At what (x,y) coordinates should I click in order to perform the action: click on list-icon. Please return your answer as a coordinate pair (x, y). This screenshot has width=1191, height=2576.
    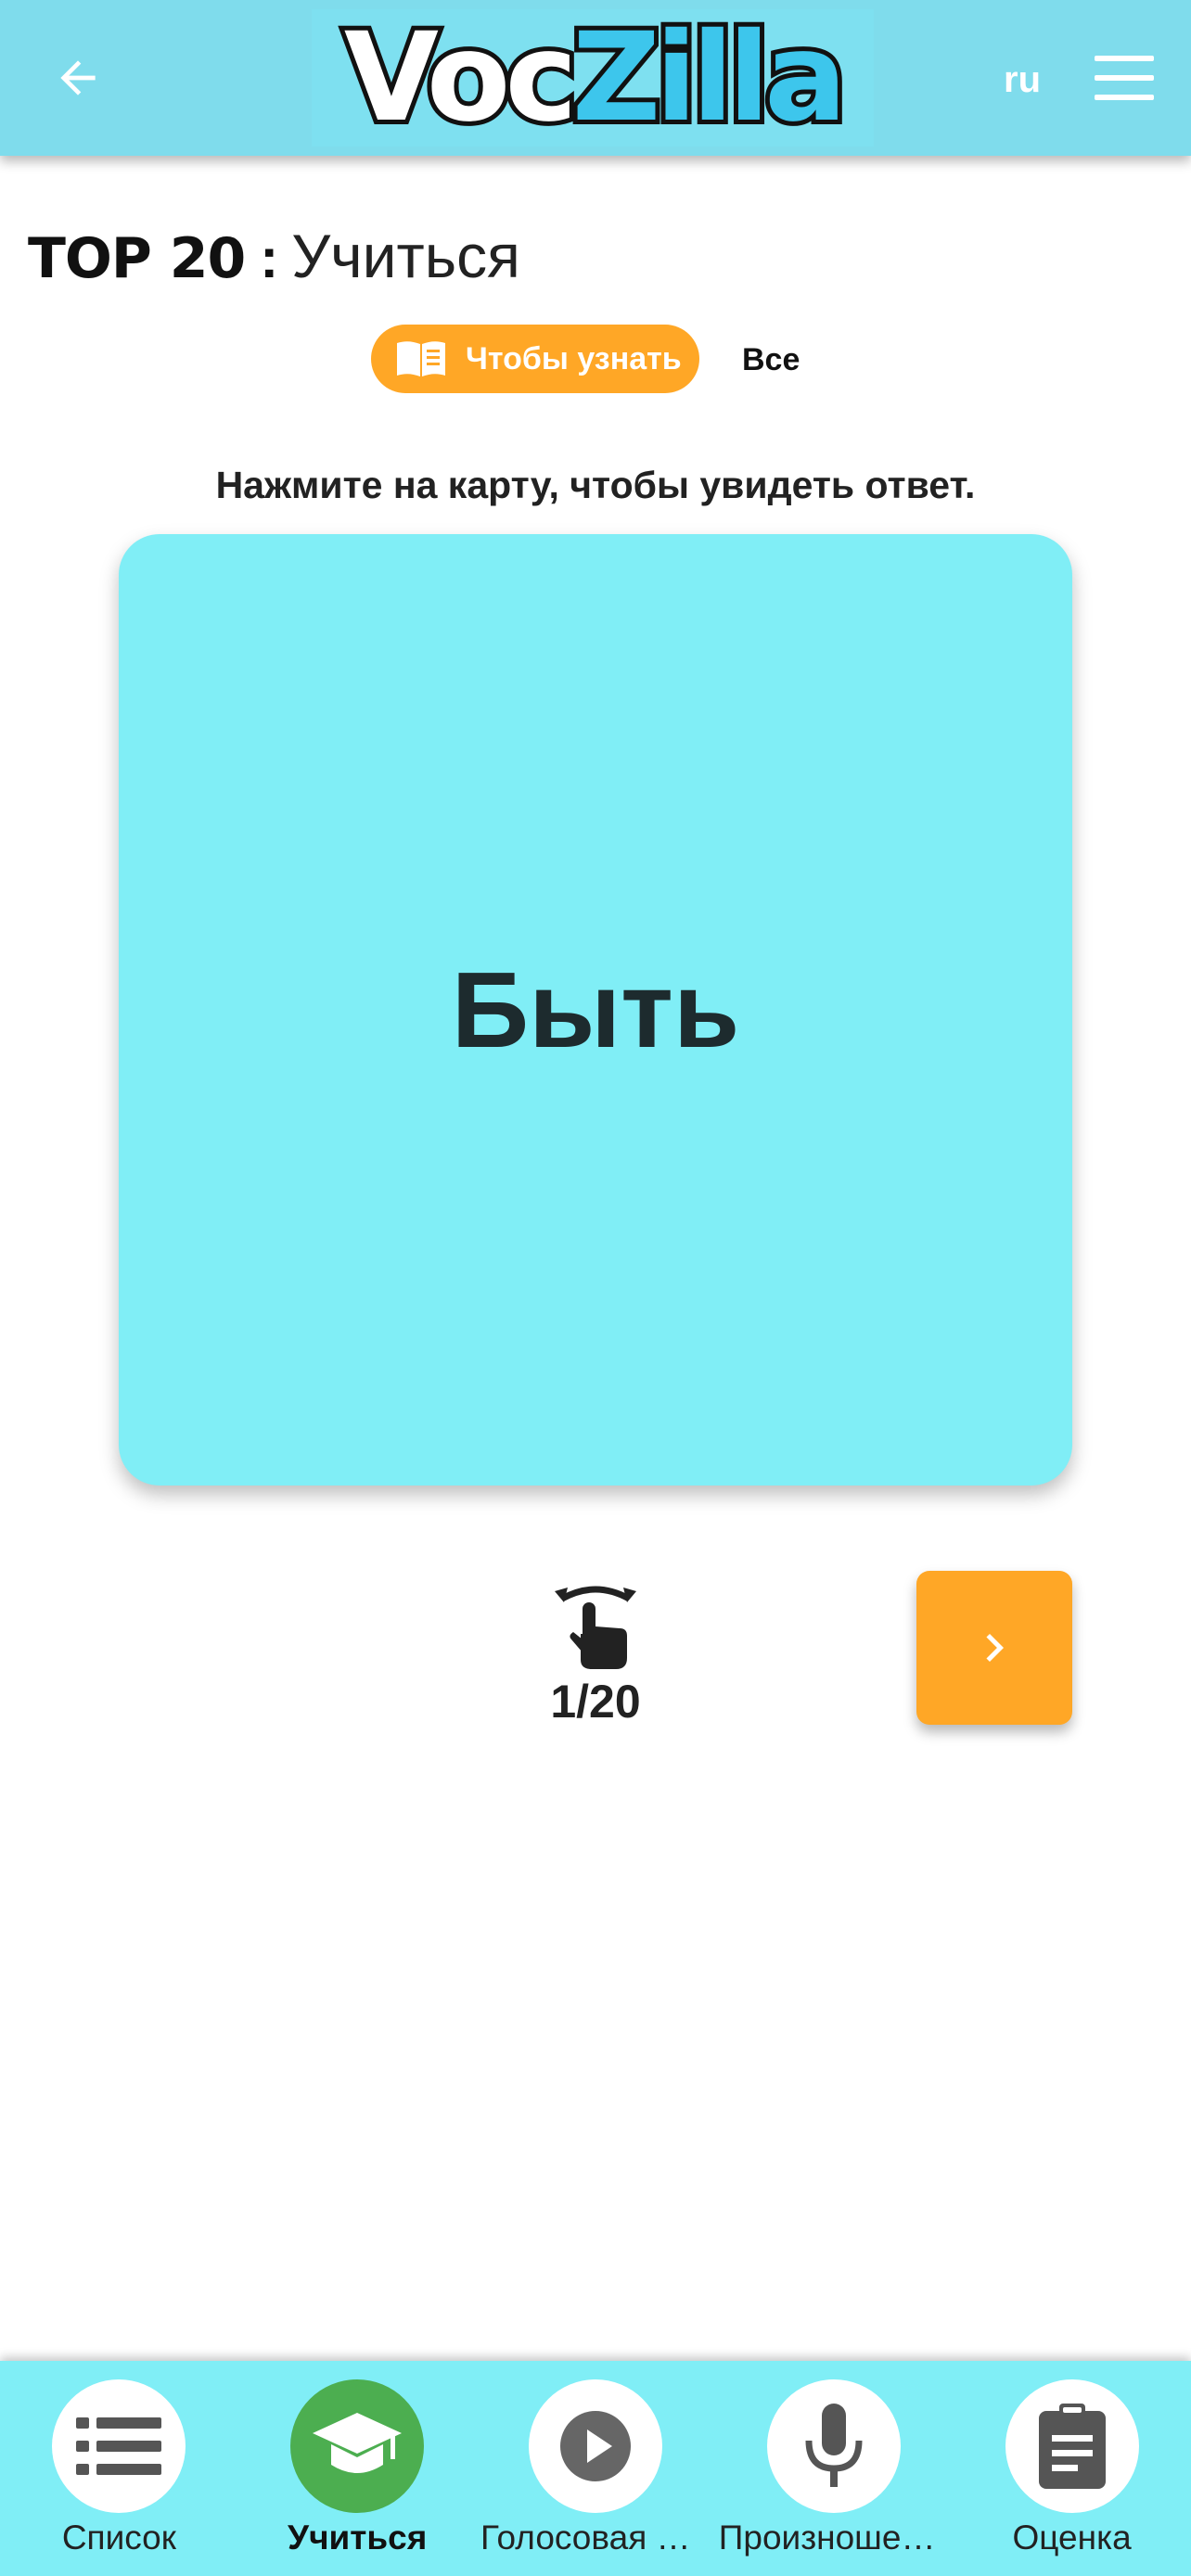
    Looking at the image, I should click on (119, 2446).